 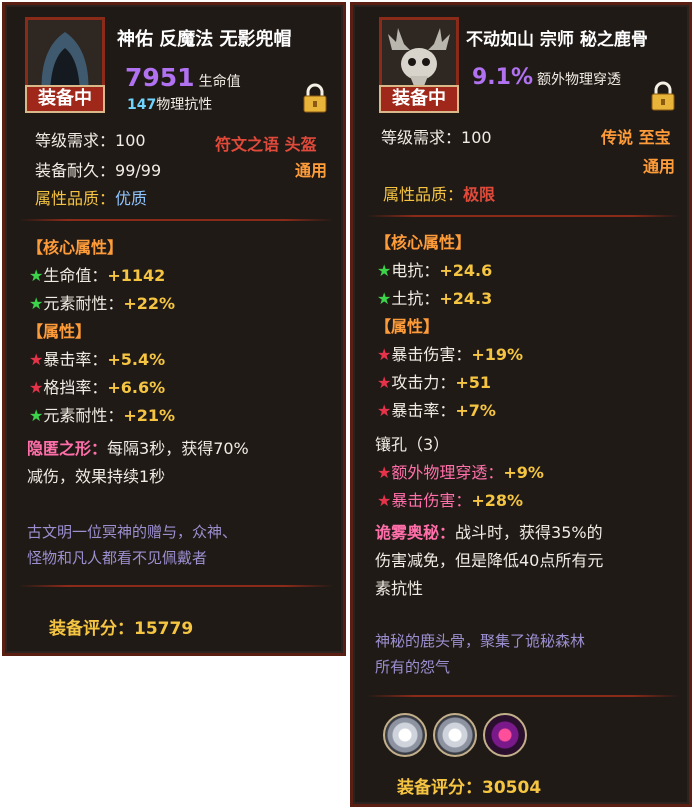 What do you see at coordinates (447, 472) in the screenshot?
I see `socket-label: 额外物理穿透：` at bounding box center [447, 472].